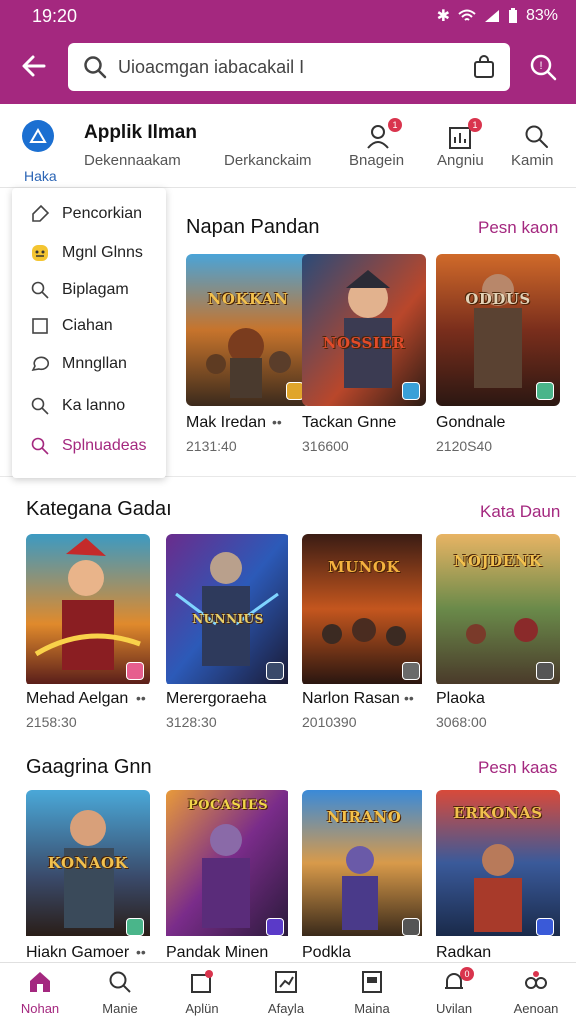  What do you see at coordinates (40, 364) in the screenshot?
I see `chat-icon` at bounding box center [40, 364].